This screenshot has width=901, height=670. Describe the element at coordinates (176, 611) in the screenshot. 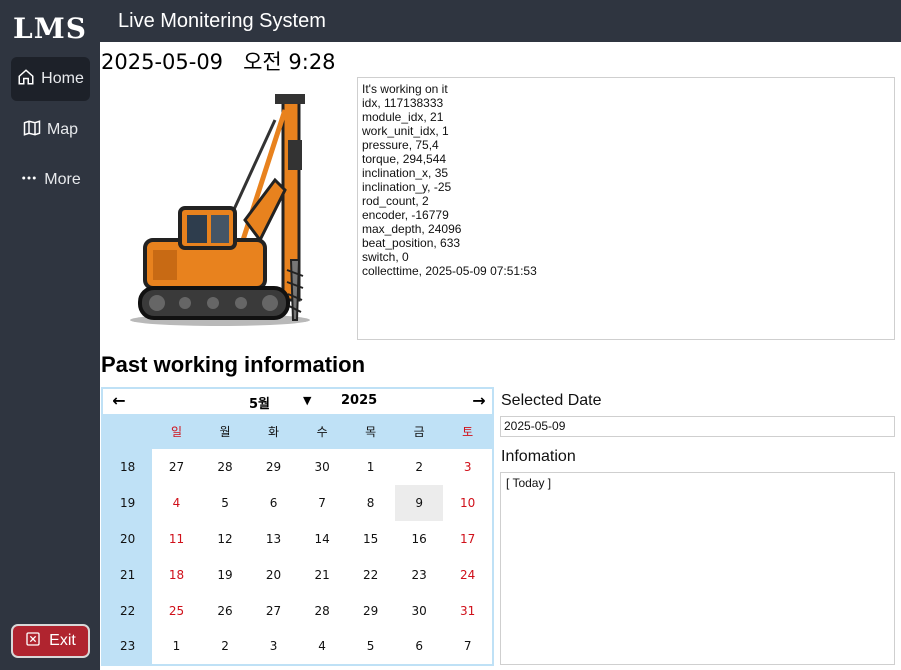

I see `calendar-day: 25` at that location.